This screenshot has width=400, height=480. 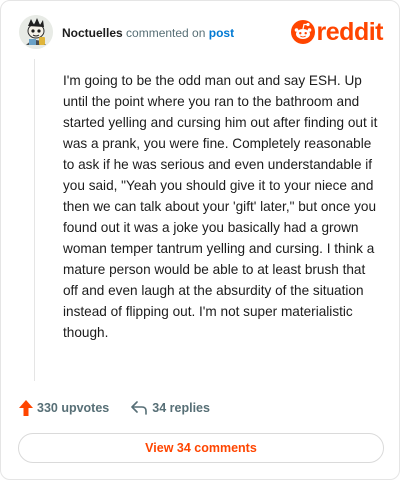 I want to click on reply-arrow-icon, so click(x=139, y=408).